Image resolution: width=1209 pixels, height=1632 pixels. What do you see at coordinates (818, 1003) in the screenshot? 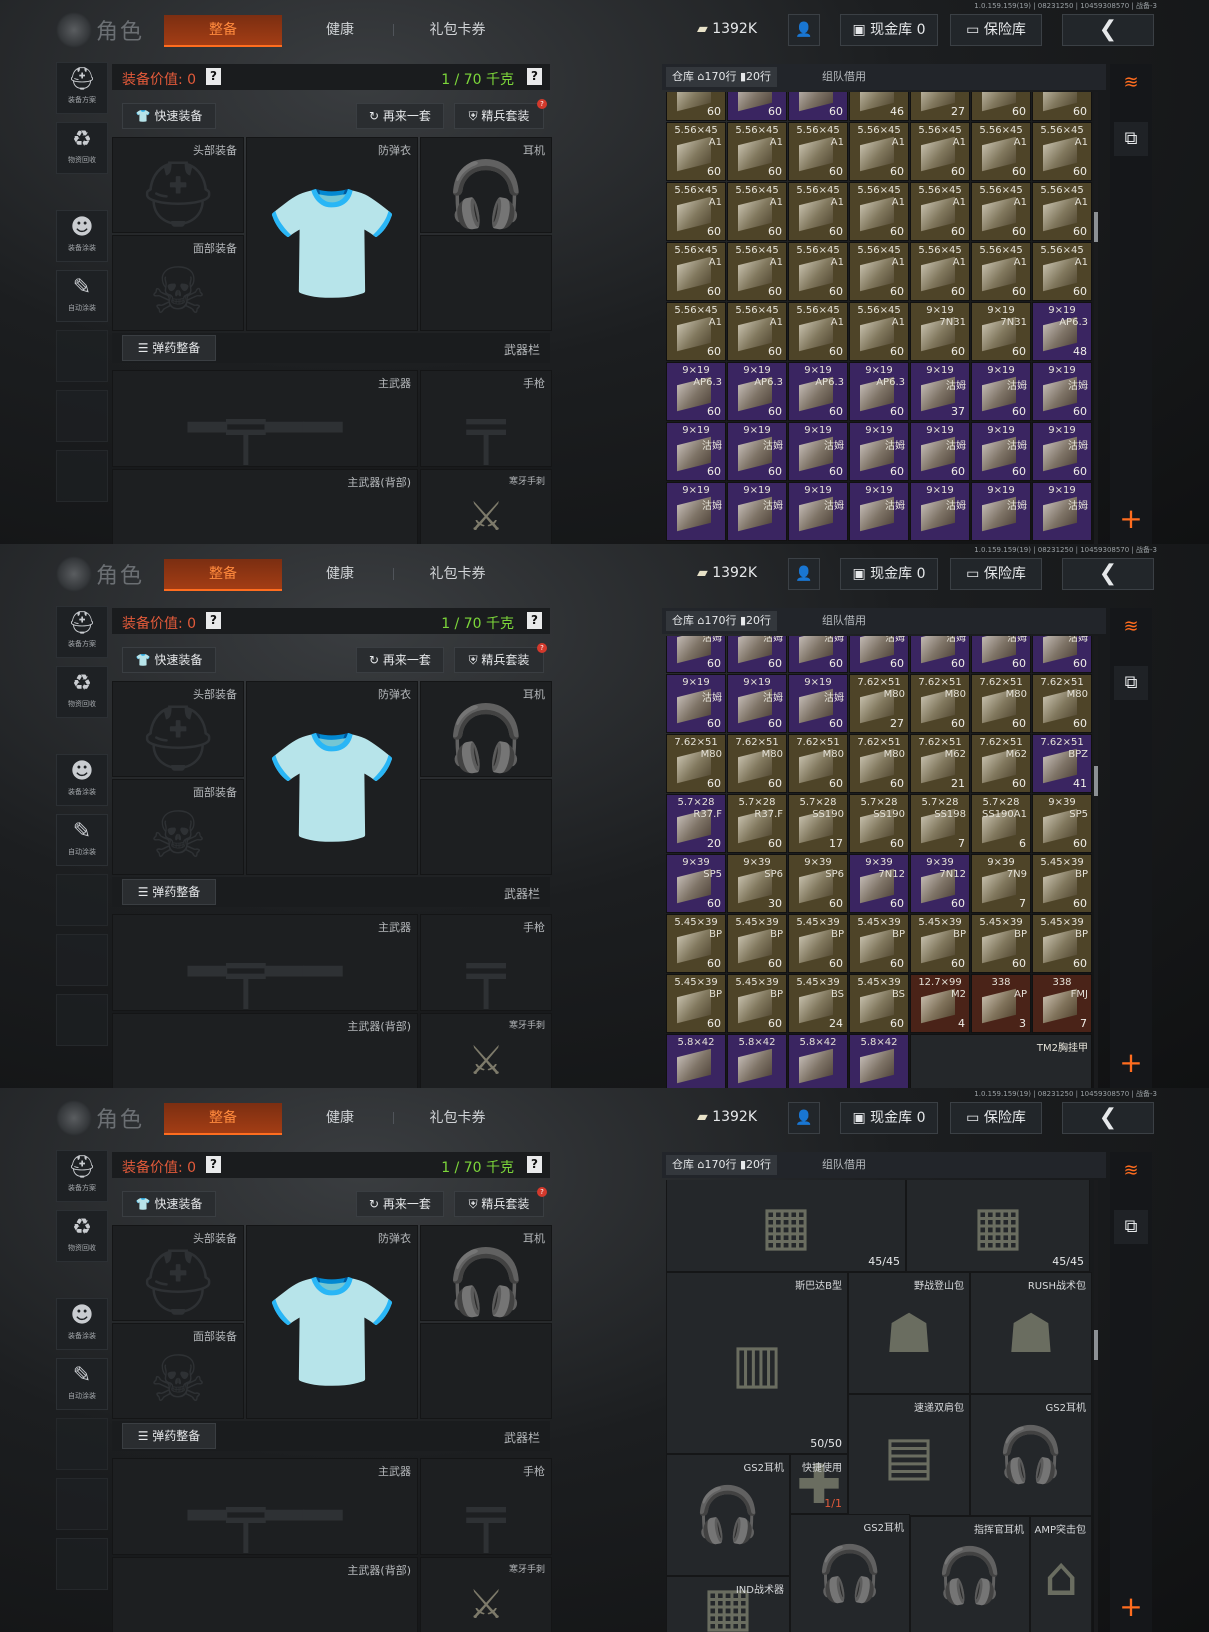
I see `ammo-item: 5.45×39 BS 24` at bounding box center [818, 1003].